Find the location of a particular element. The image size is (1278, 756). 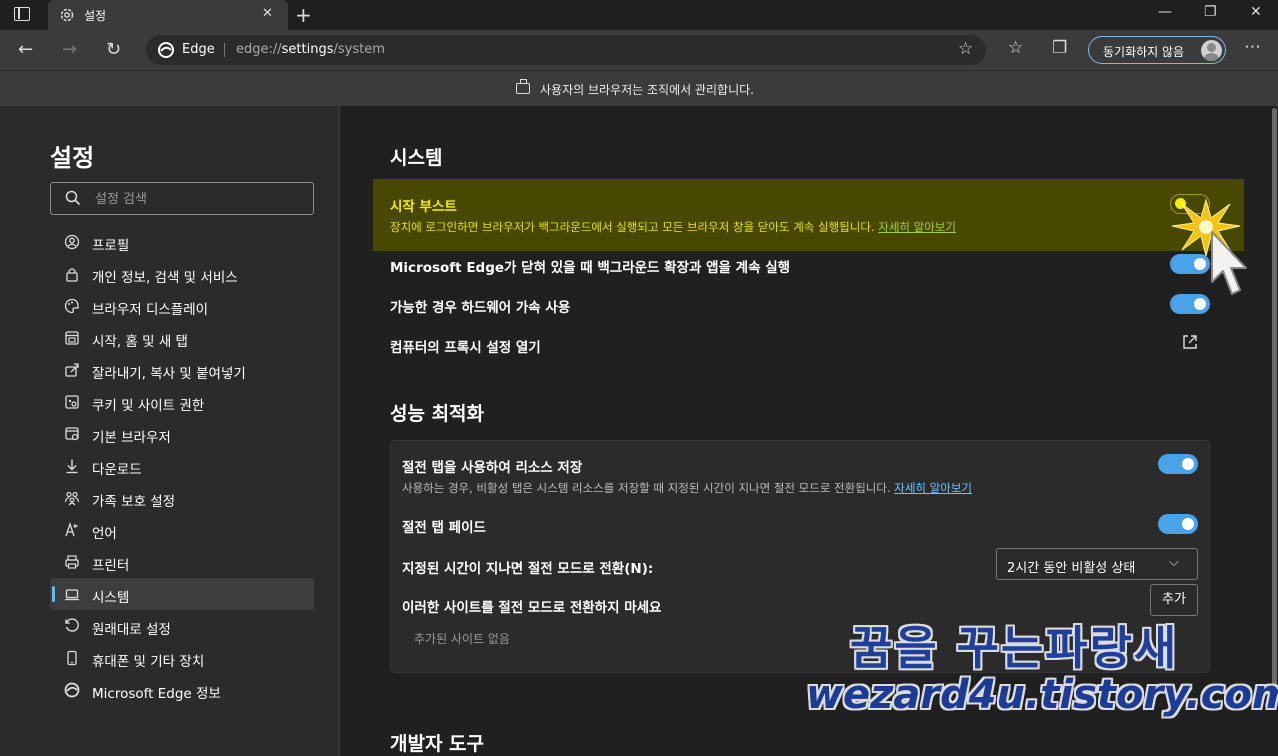

sidebar-item-label: 언어 is located at coordinates (104, 534).